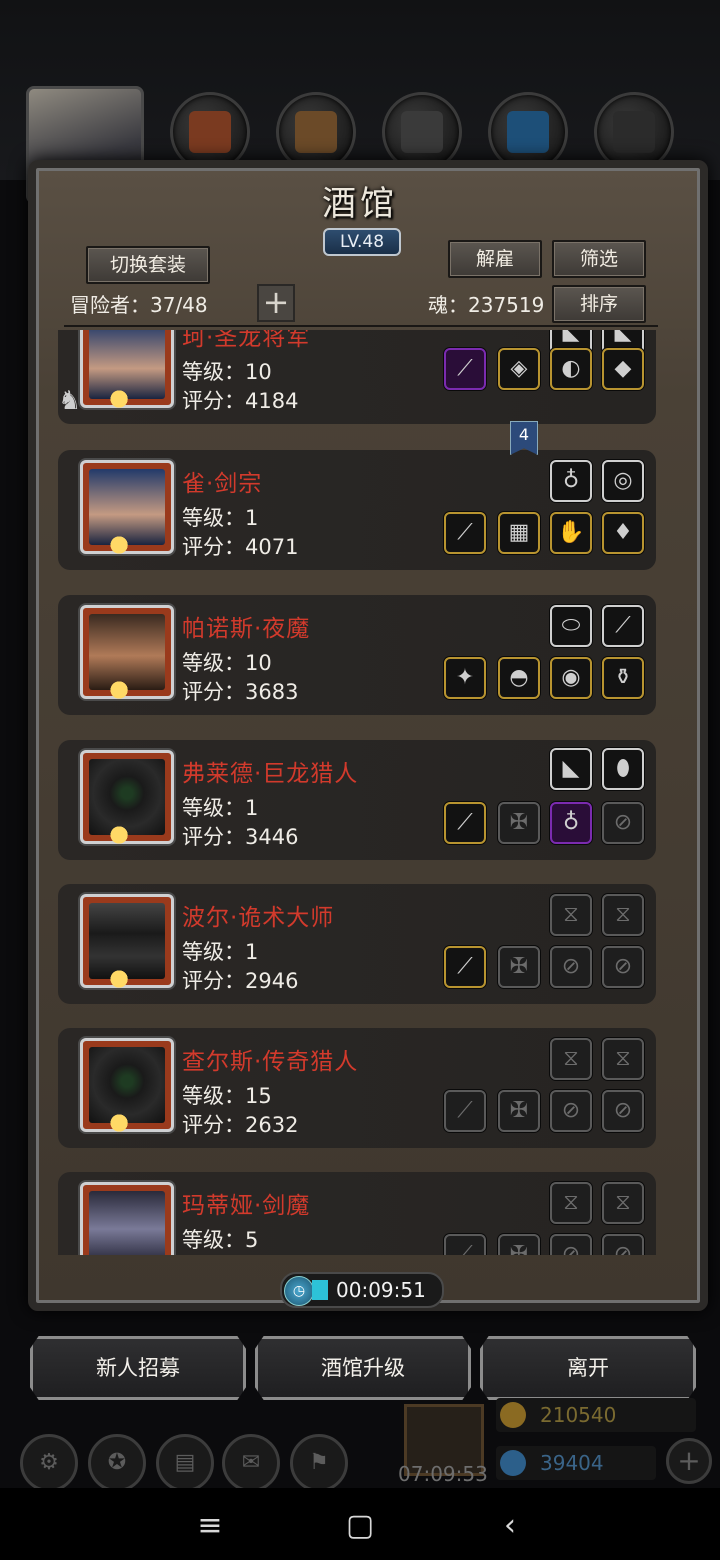 This screenshot has height=1560, width=720. Describe the element at coordinates (270, 774) in the screenshot. I see `hero-name: 弗莱德·巨龙猎人` at that location.